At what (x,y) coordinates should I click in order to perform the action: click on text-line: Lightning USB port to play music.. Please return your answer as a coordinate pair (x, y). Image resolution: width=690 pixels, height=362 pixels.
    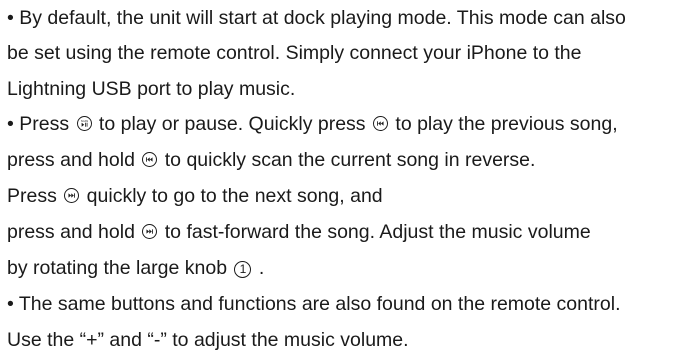
    Looking at the image, I should click on (151, 89).